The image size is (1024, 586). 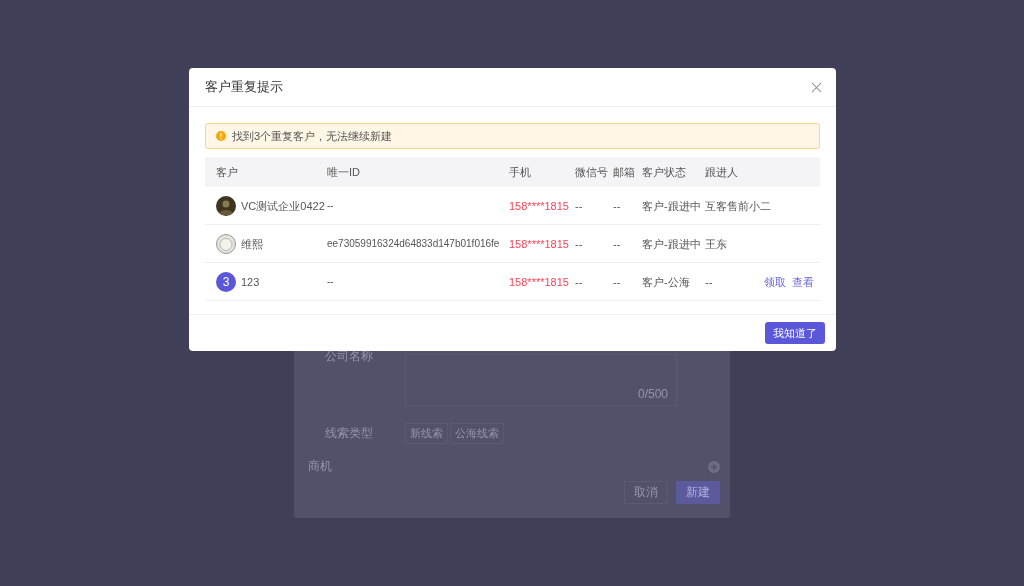 What do you see at coordinates (349, 356) in the screenshot?
I see `field-label: 公司名称` at bounding box center [349, 356].